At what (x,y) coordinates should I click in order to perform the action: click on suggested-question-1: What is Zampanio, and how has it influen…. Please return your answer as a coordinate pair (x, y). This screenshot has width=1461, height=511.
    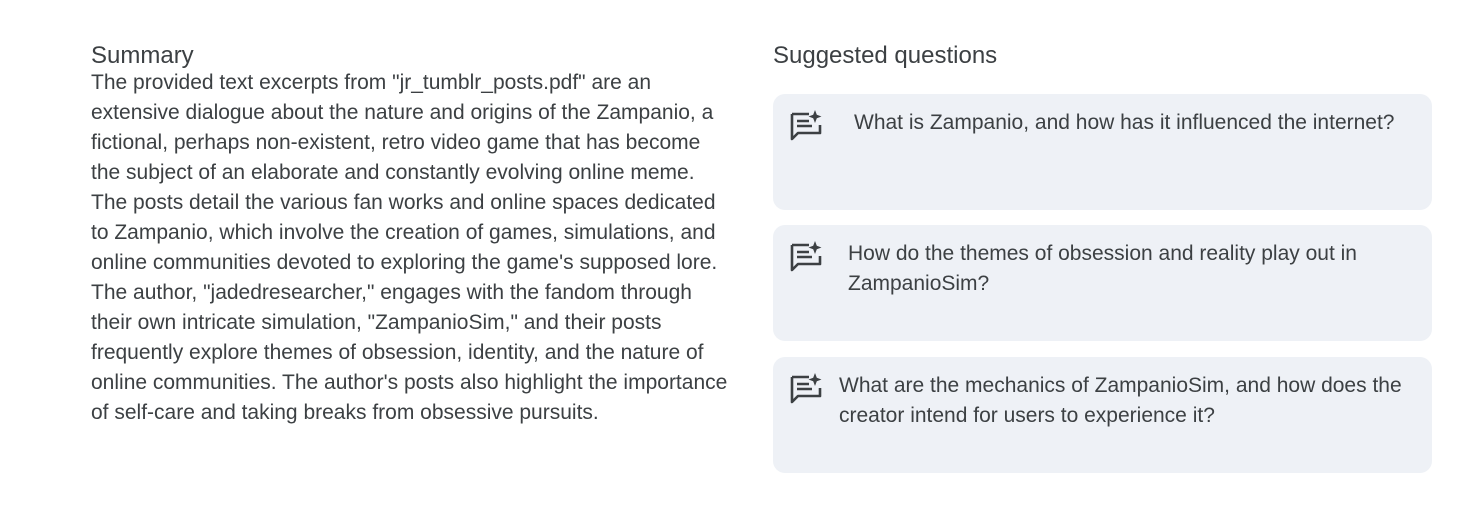
    Looking at the image, I should click on (1102, 152).